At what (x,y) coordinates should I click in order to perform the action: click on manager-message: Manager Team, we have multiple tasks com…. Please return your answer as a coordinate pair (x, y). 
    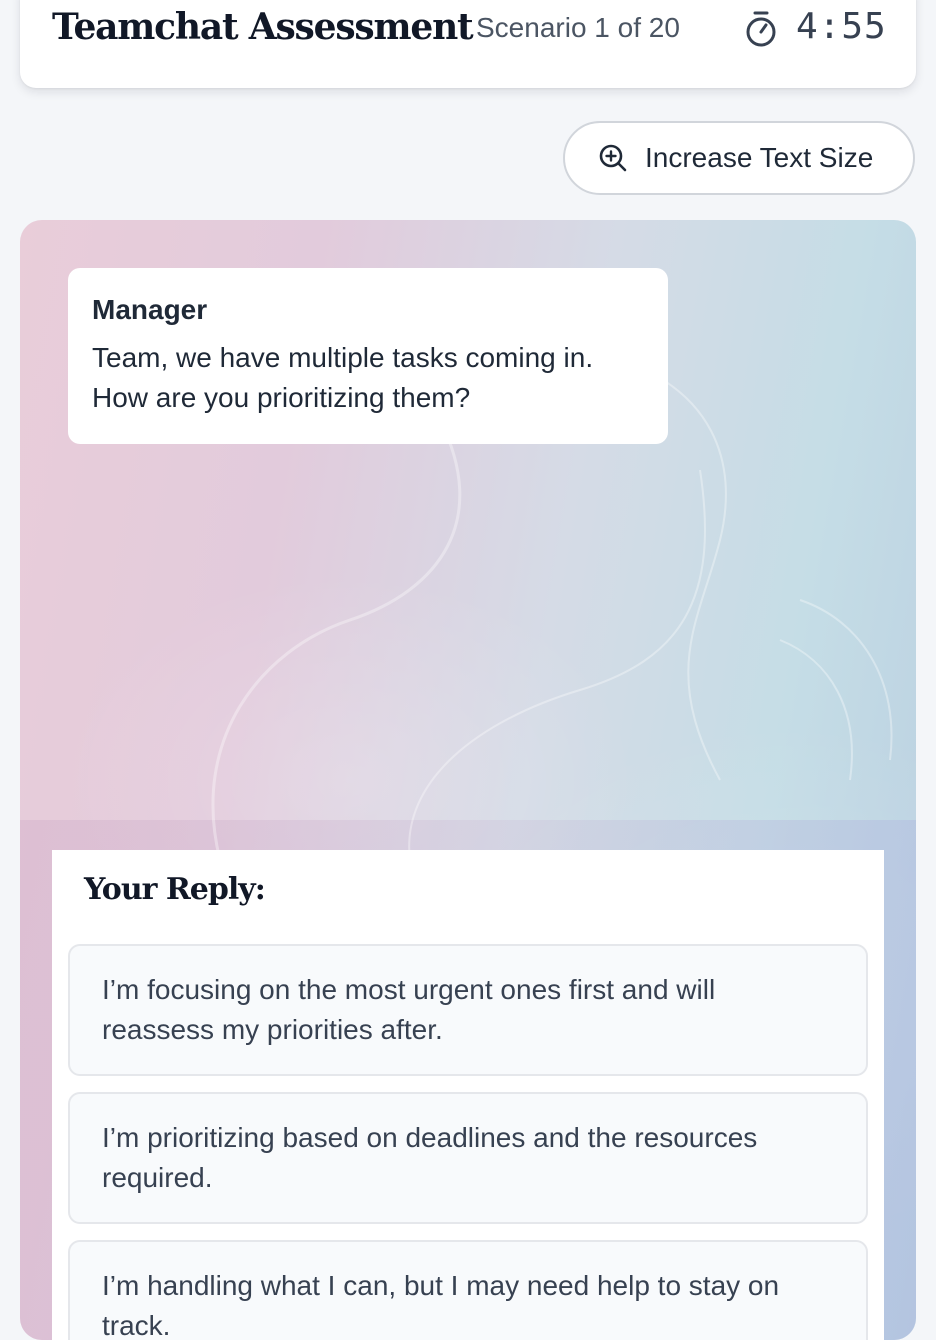
    Looking at the image, I should click on (368, 356).